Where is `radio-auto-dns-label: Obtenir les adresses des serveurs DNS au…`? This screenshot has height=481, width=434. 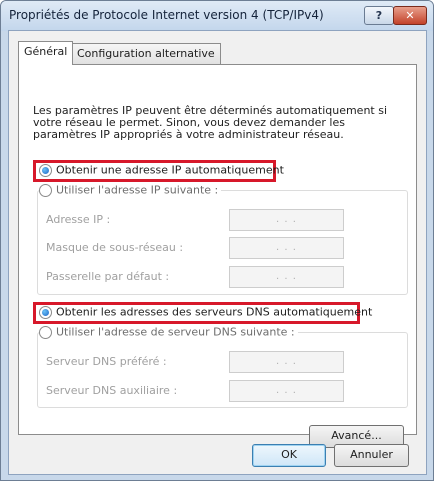 radio-auto-dns-label: Obtenir les adresses des serveurs DNS au… is located at coordinates (214, 312).